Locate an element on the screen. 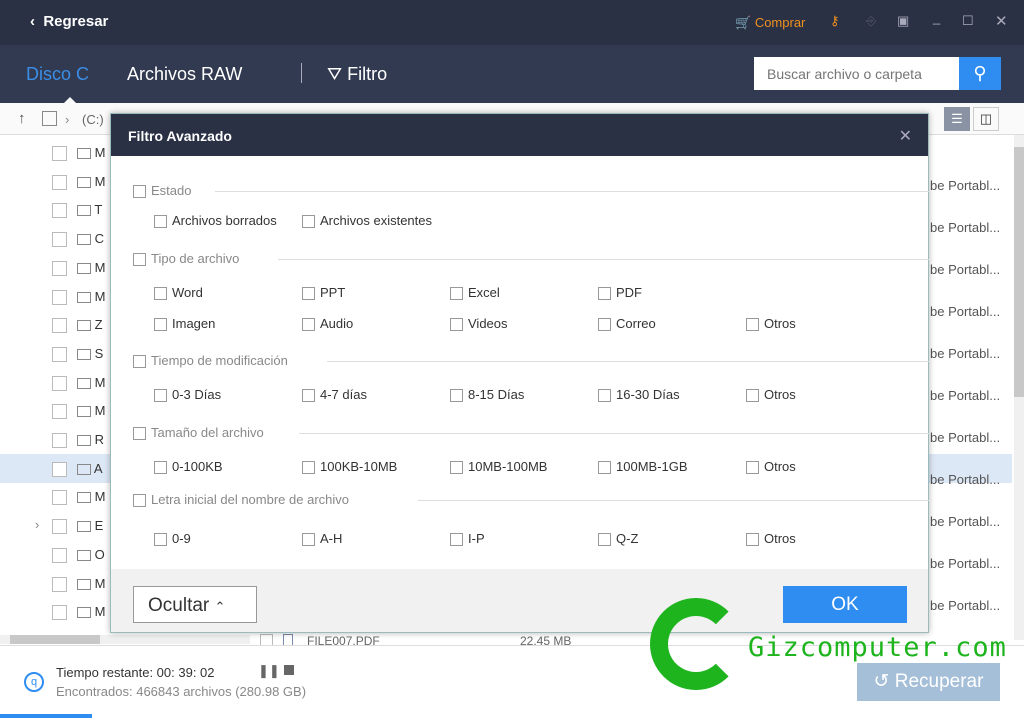 The image size is (1024, 718). filter-option: 100MB-1GB is located at coordinates (643, 467).